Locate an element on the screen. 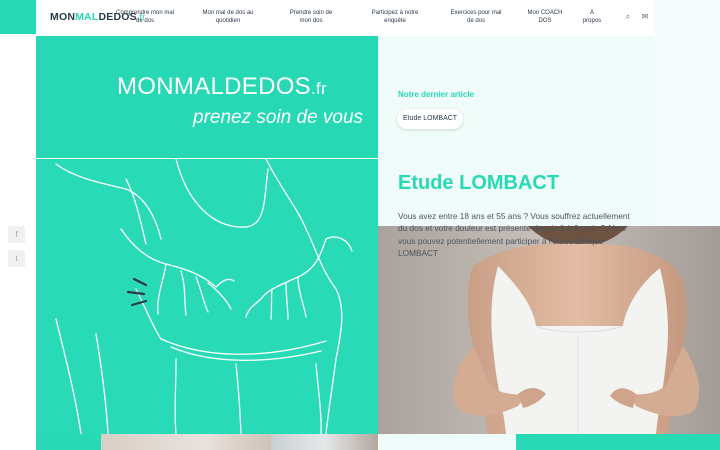 This screenshot has width=720, height=450. nav-label: Comprendre mon mal is located at coordinates (145, 13).